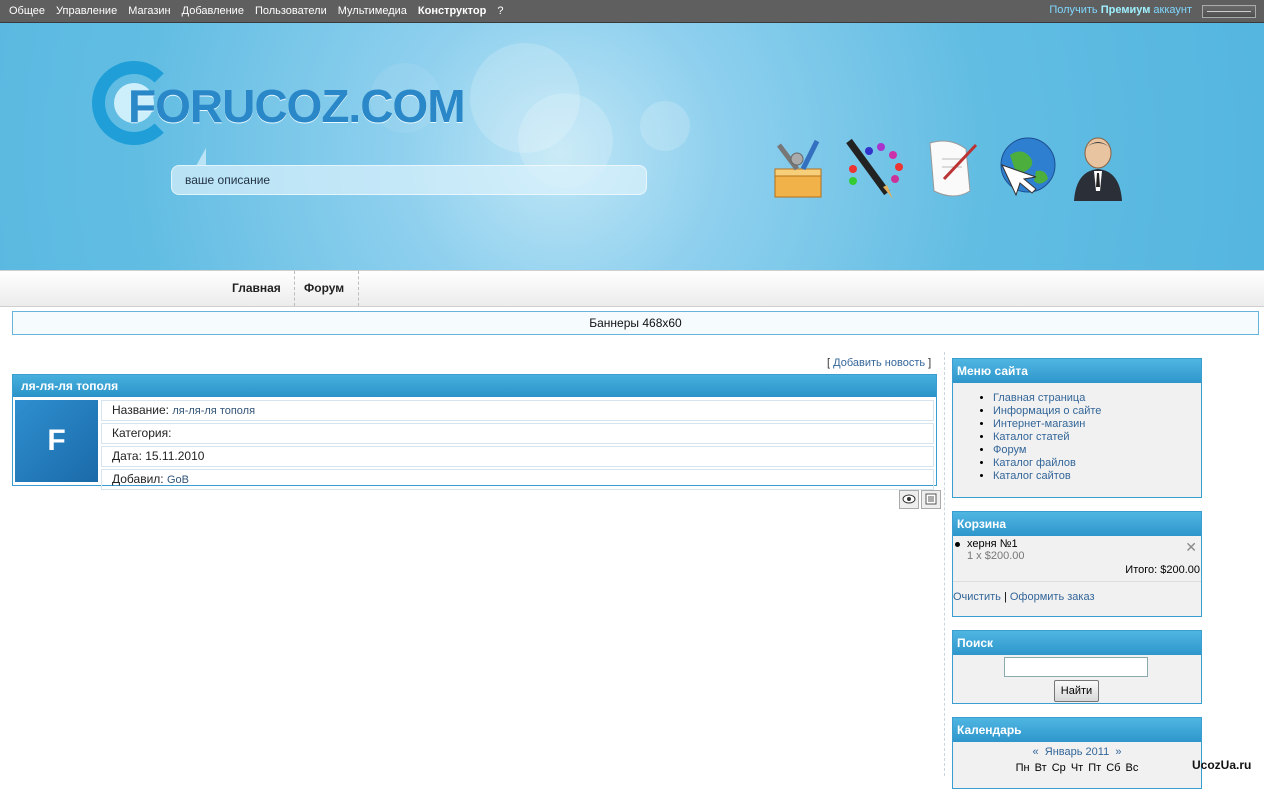 The width and height of the screenshot is (1264, 789). I want to click on premium-bold: Премиум, so click(1125, 10).